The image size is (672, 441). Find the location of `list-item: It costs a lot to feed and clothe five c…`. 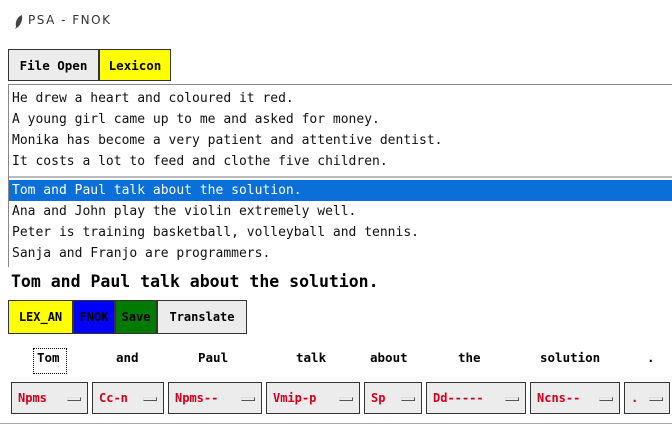

list-item: It costs a lot to feed and clothe five c… is located at coordinates (340, 161).